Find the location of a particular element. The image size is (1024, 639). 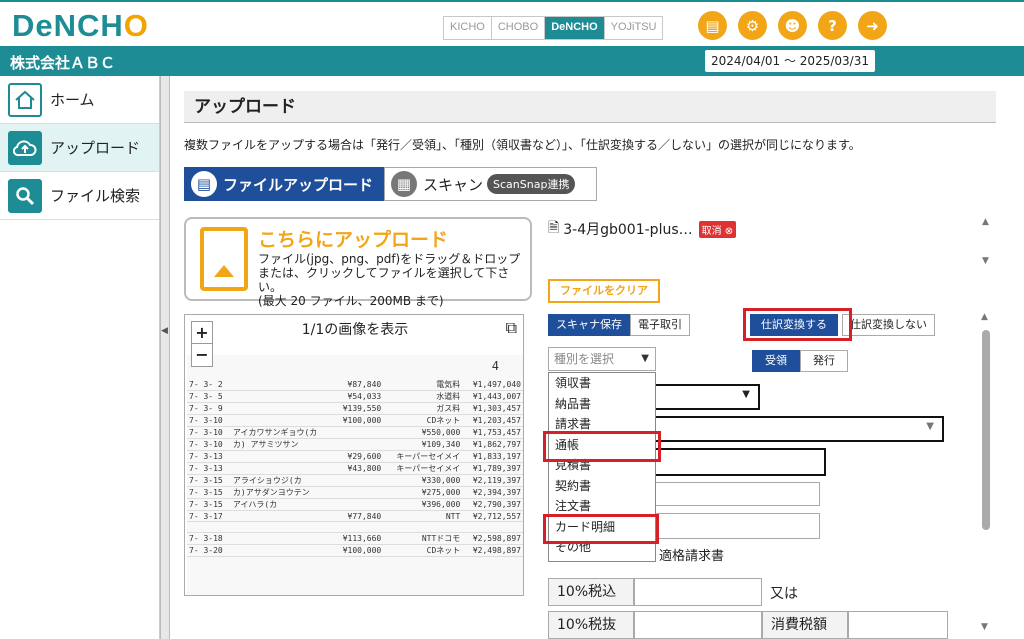

issued-button: 発行 is located at coordinates (824, 361).